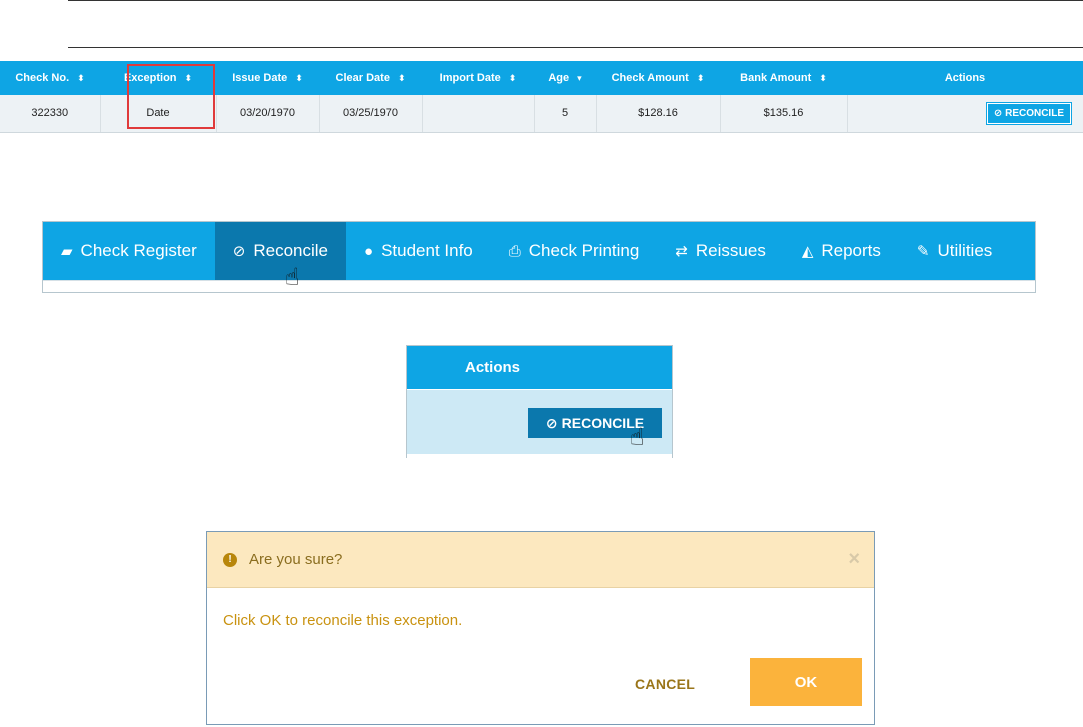  What do you see at coordinates (418, 251) in the screenshot?
I see `nav-item-student-info: ● Student Info` at bounding box center [418, 251].